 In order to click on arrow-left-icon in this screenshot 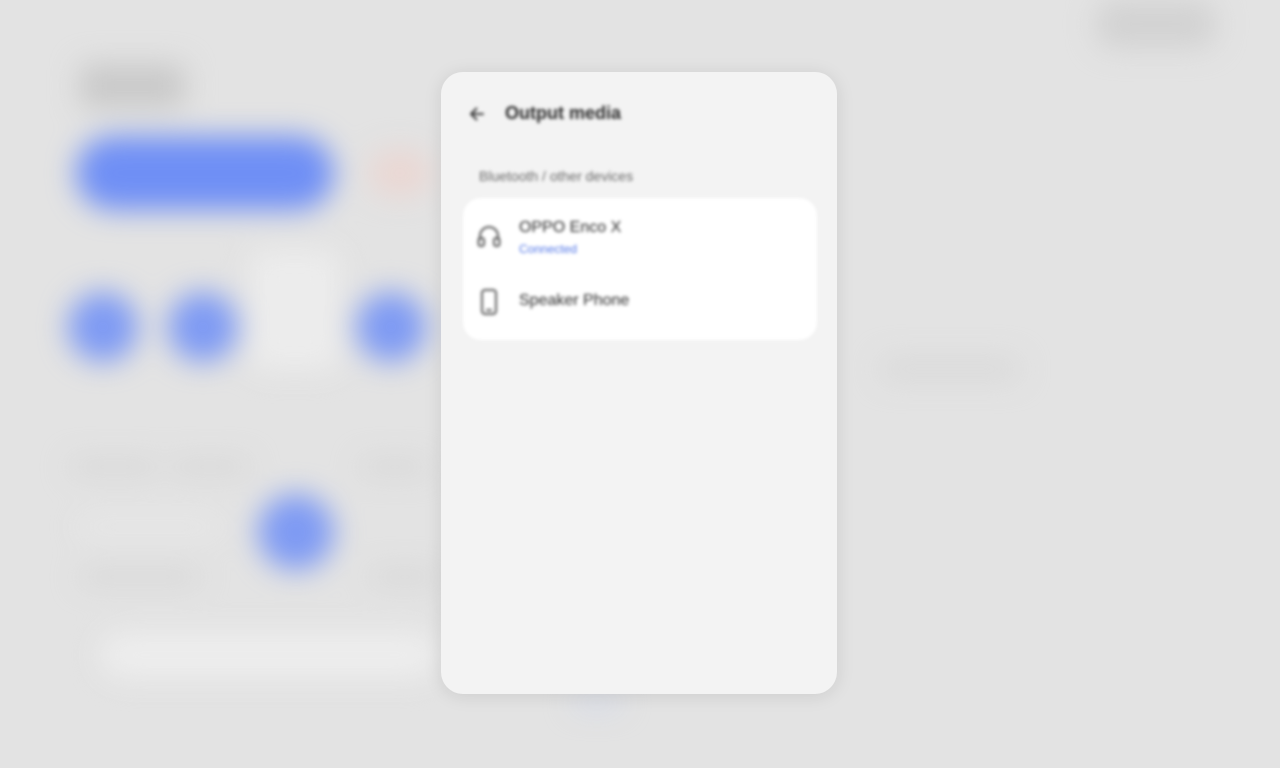, I will do `click(477, 114)`.